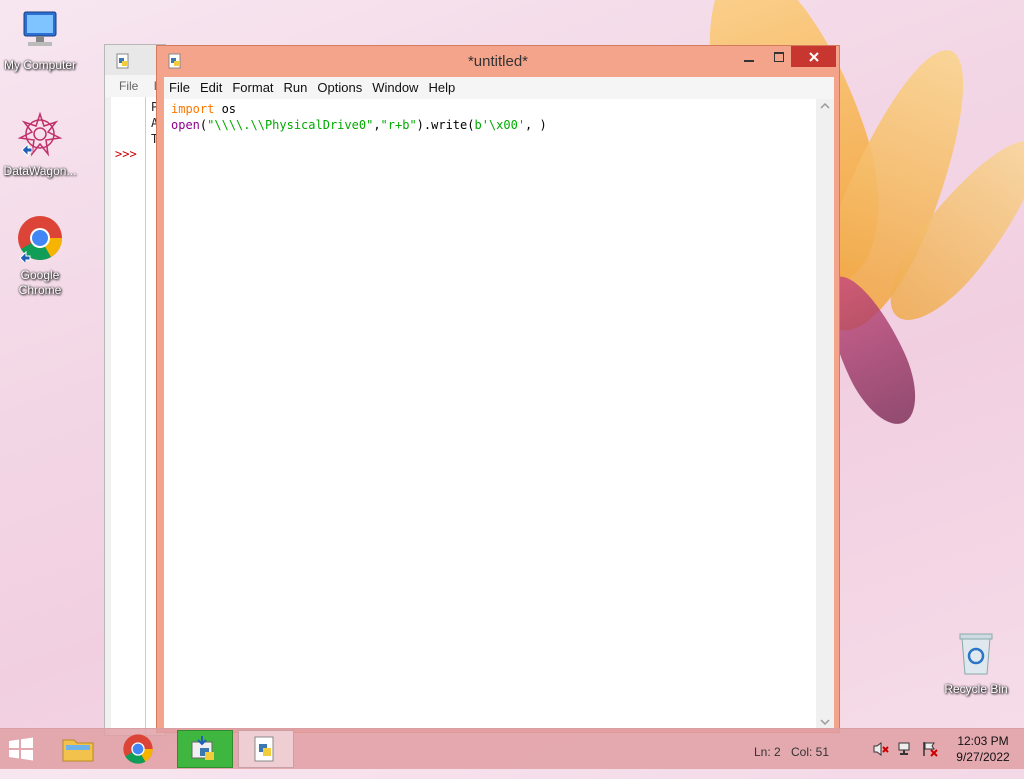  I want to click on minimize-button, so click(749, 57).